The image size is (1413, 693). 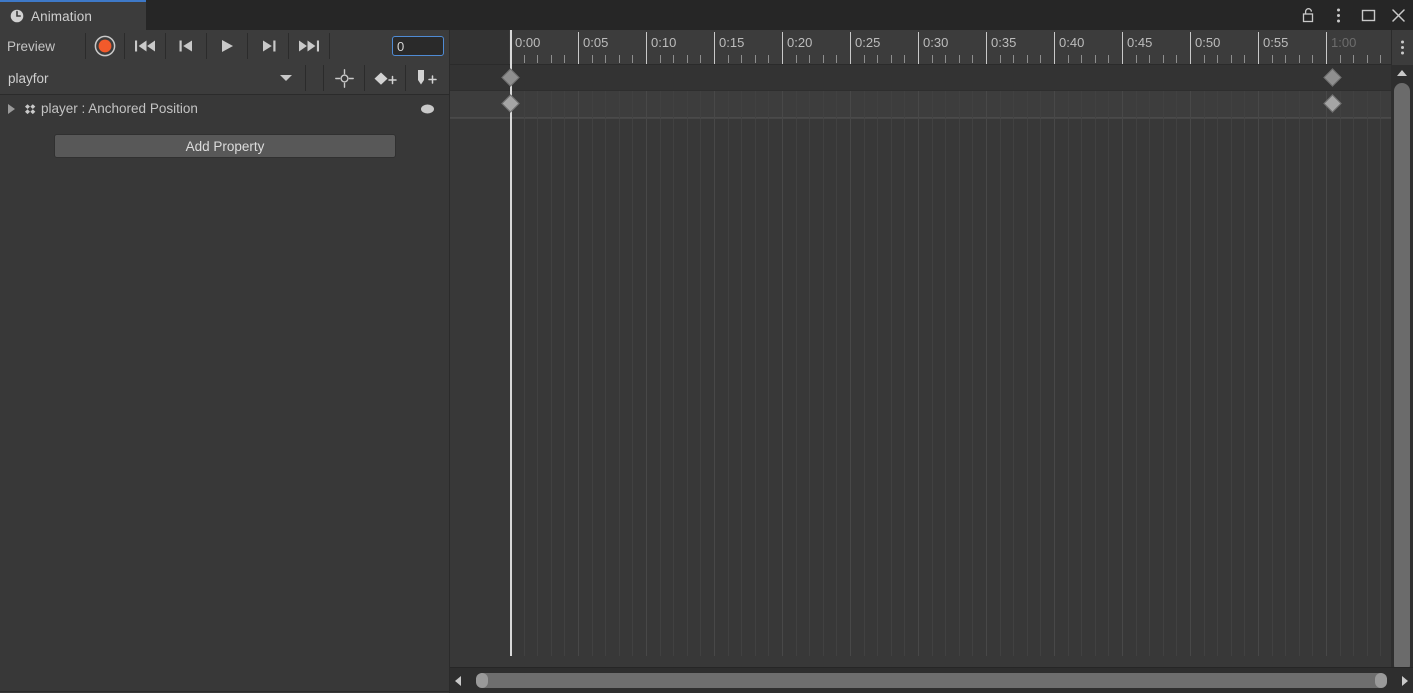 I want to click on expand-triangle-icon, so click(x=11, y=108).